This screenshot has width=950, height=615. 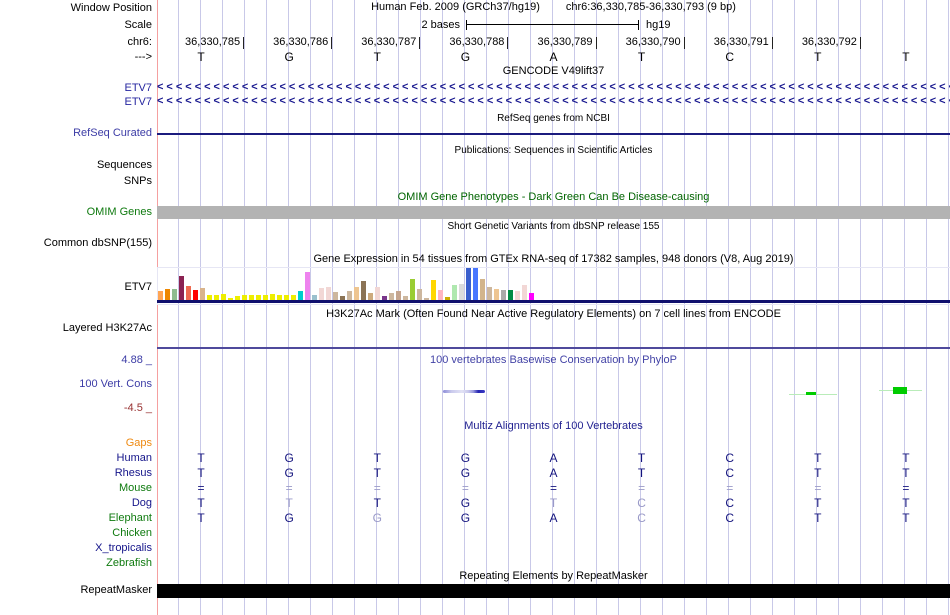 What do you see at coordinates (138, 287) in the screenshot?
I see `track-label-gtex-etv7: ETV7` at bounding box center [138, 287].